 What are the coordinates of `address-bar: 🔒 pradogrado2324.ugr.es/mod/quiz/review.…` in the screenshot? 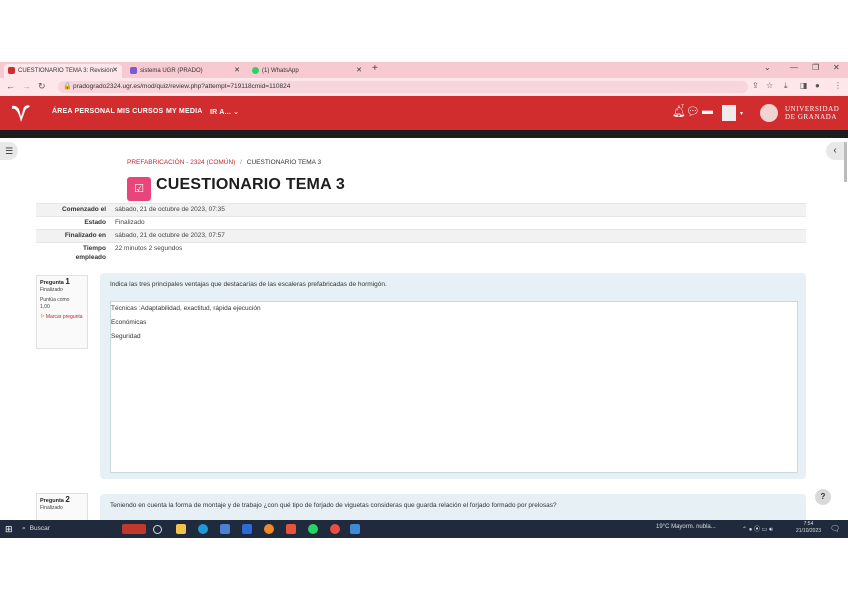 It's located at (403, 87).